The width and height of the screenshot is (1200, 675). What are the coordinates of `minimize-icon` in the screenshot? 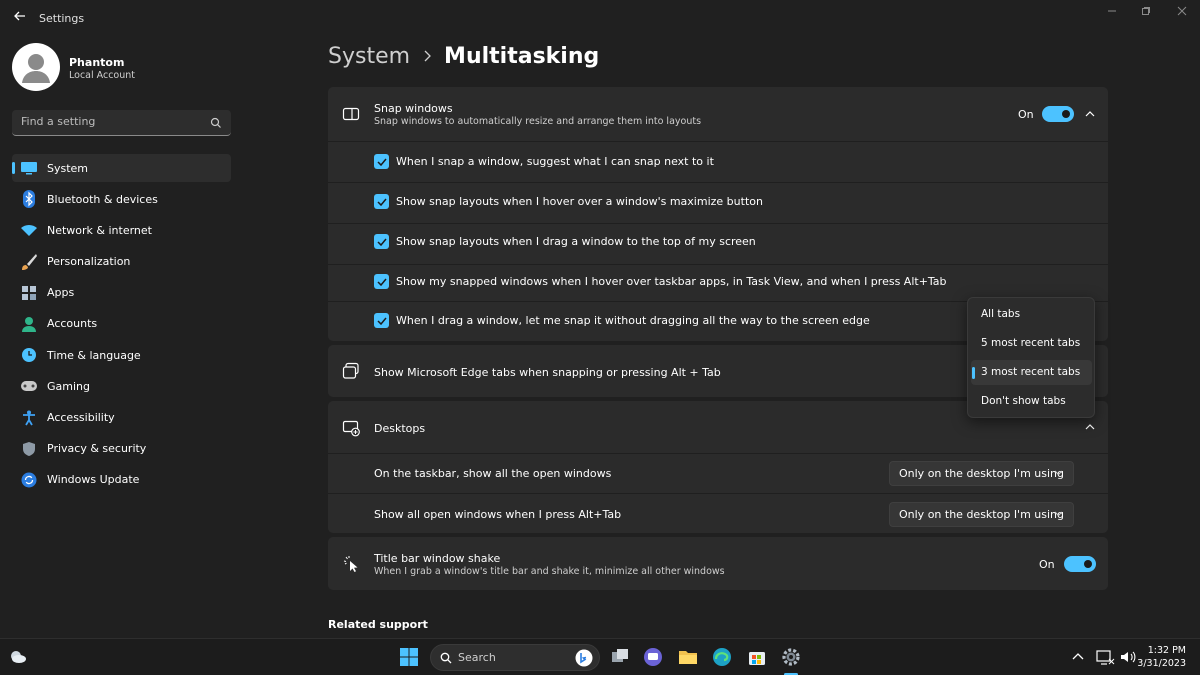 It's located at (1112, 13).